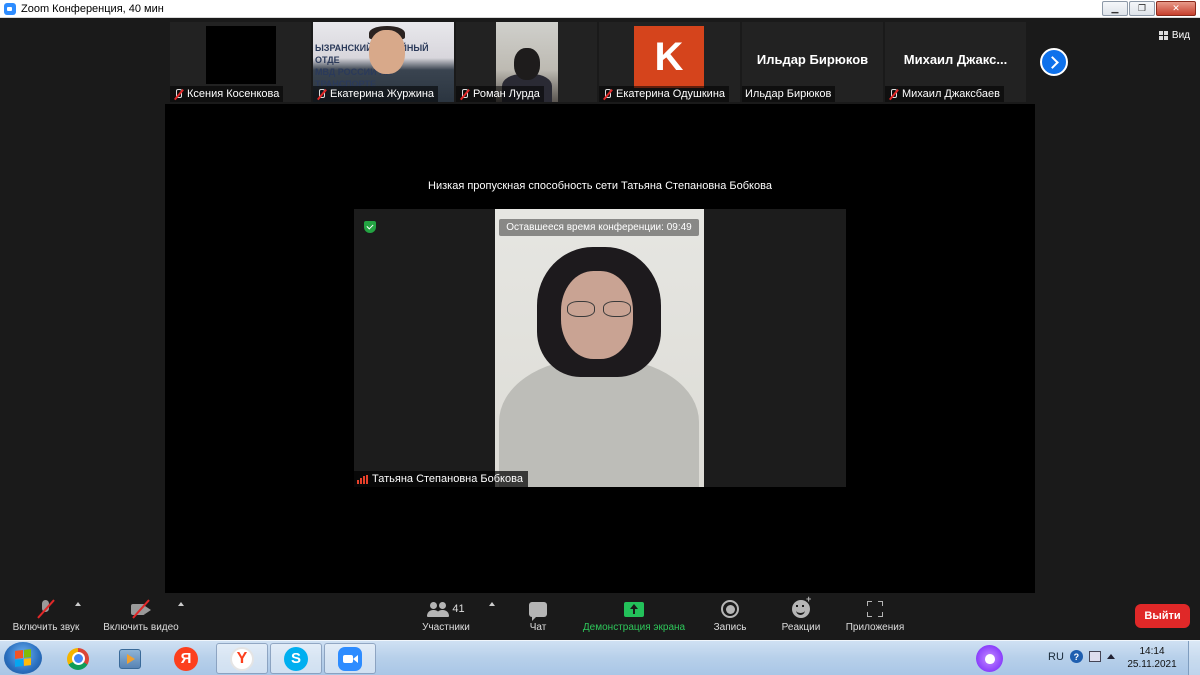 The width and height of the screenshot is (1200, 675). What do you see at coordinates (1054, 62) in the screenshot?
I see `next-page-button` at bounding box center [1054, 62].